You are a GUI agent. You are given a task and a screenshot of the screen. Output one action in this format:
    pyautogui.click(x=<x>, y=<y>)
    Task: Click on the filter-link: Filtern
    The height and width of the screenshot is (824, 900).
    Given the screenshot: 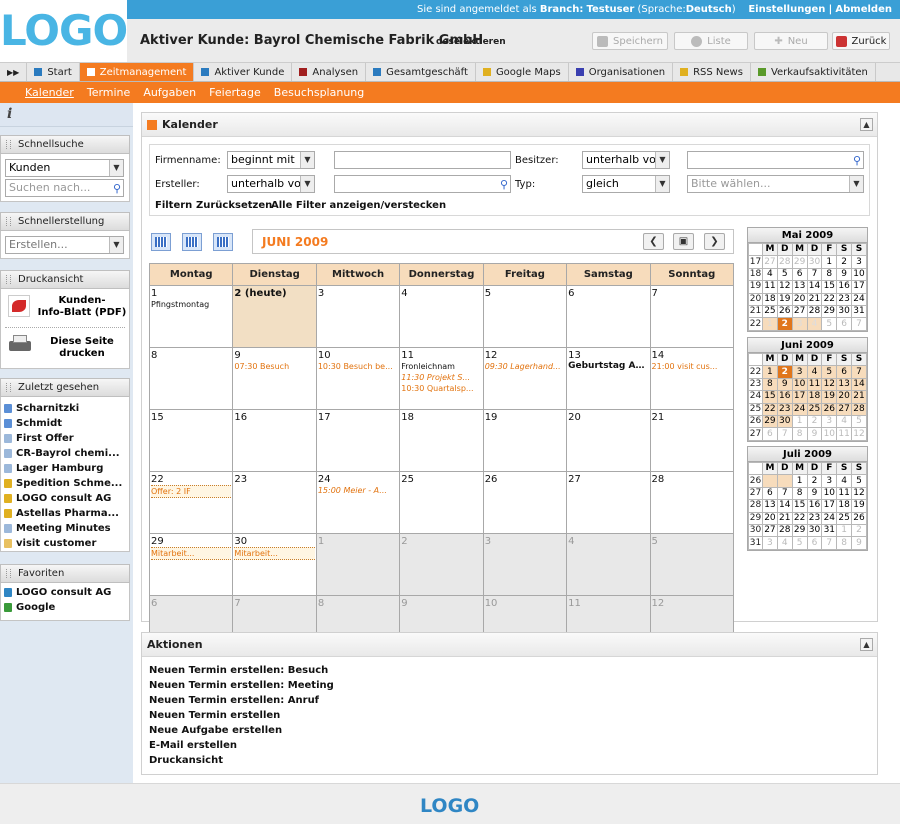 What is the action you would take?
    pyautogui.click(x=173, y=205)
    